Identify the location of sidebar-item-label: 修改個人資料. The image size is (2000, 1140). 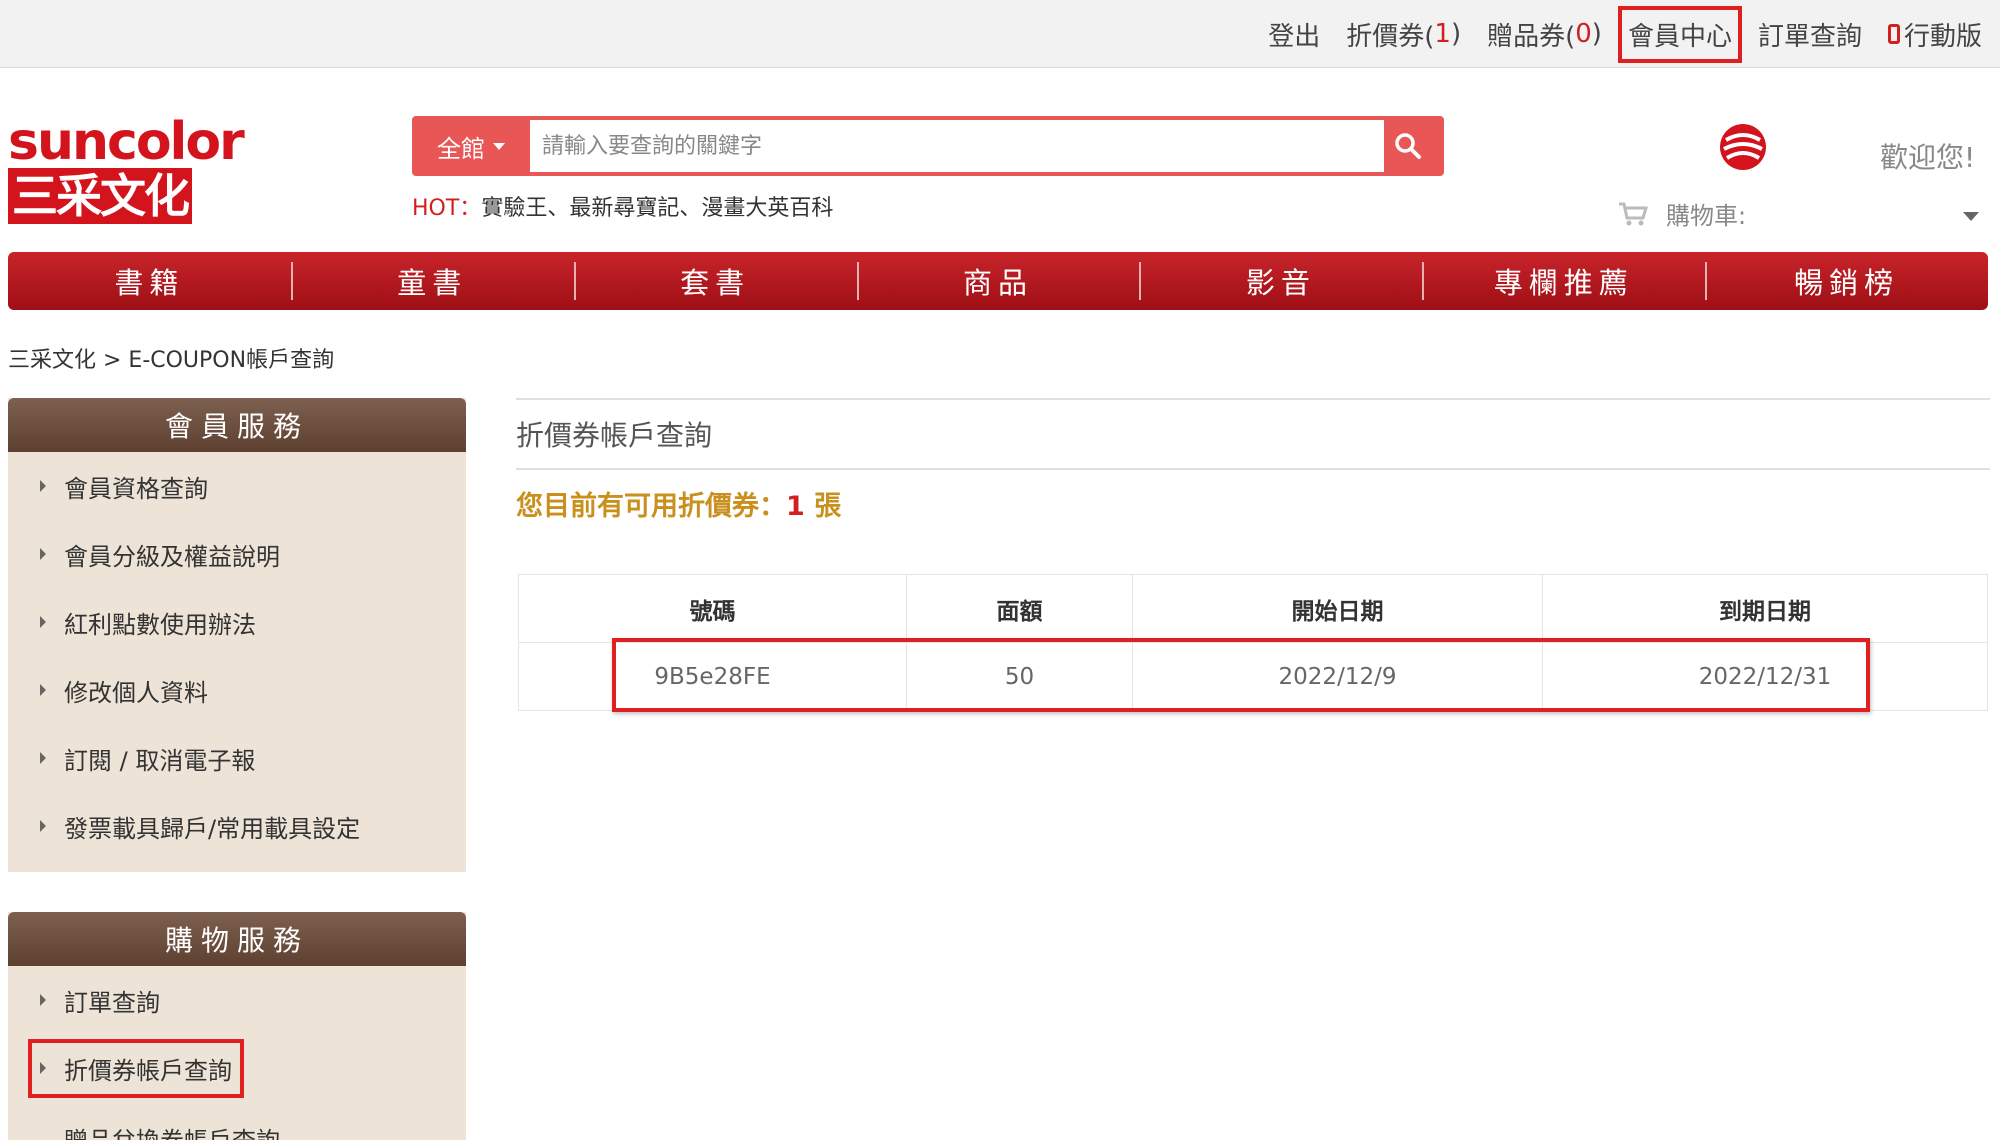
(136, 692).